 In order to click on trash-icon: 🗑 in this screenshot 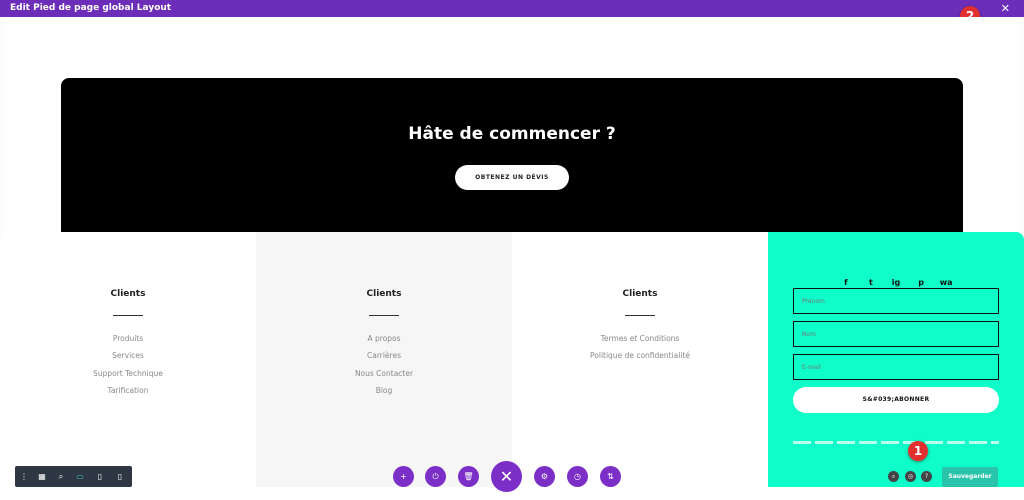, I will do `click(468, 476)`.